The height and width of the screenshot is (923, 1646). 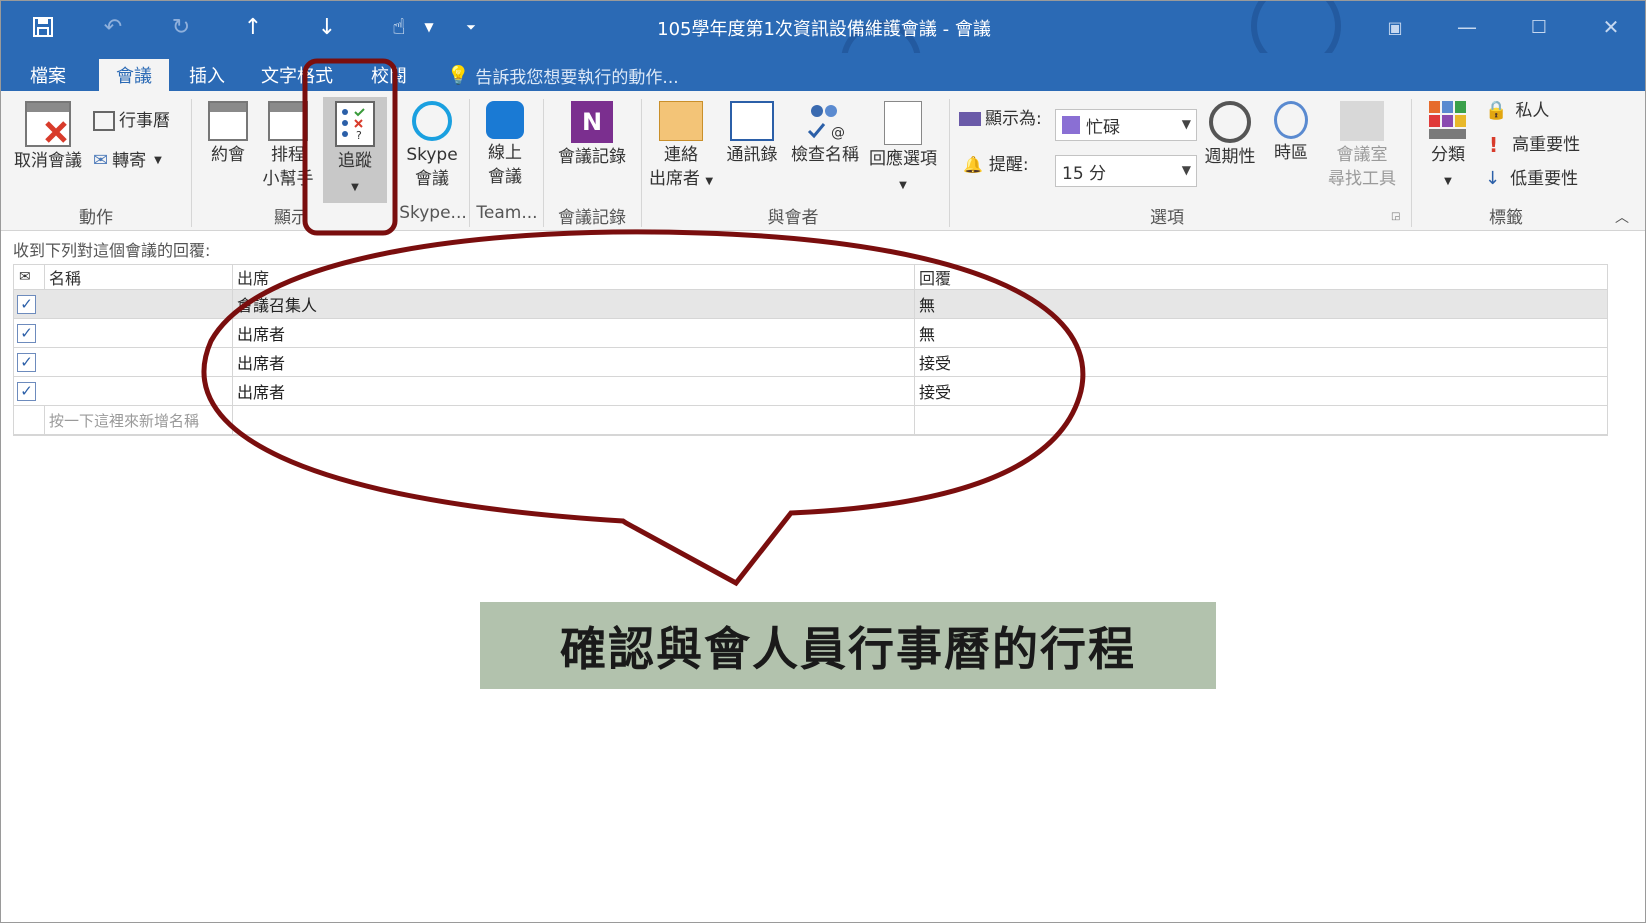 I want to click on scheduling-assistant-button: 排程 小幫手, so click(x=288, y=146).